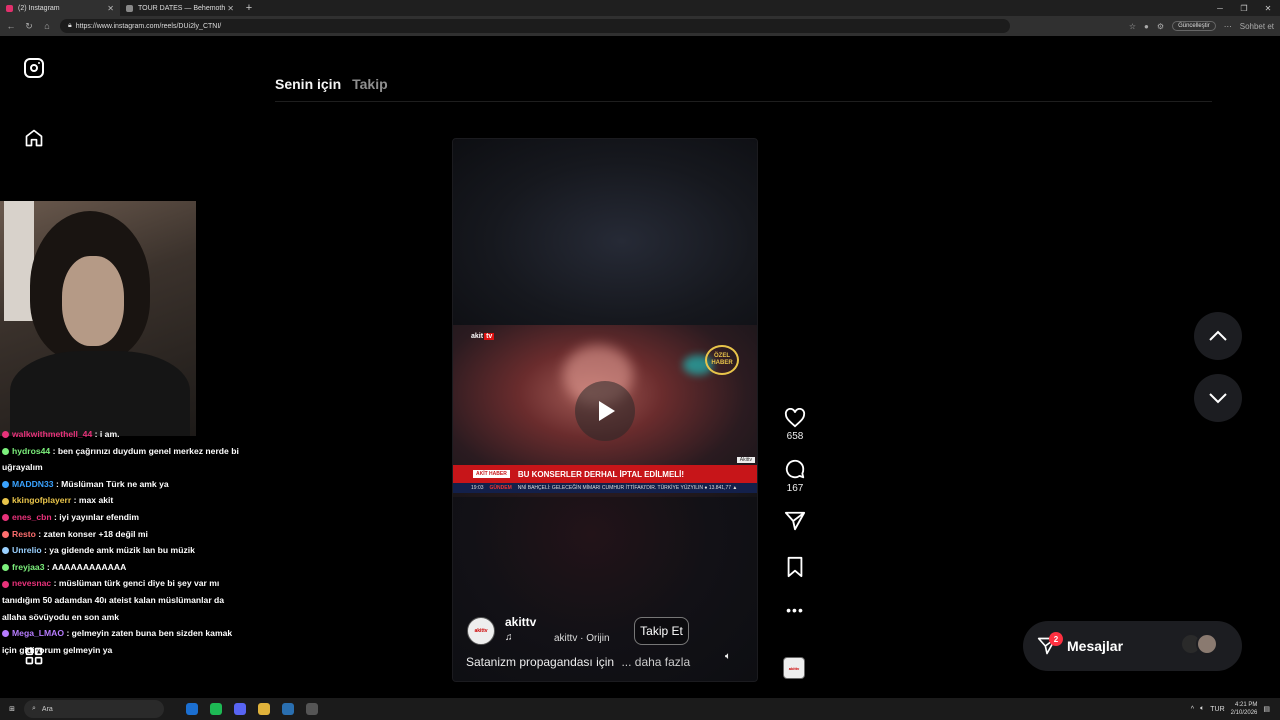 This screenshot has width=1280, height=720. I want to click on steam-icon, so click(288, 709).